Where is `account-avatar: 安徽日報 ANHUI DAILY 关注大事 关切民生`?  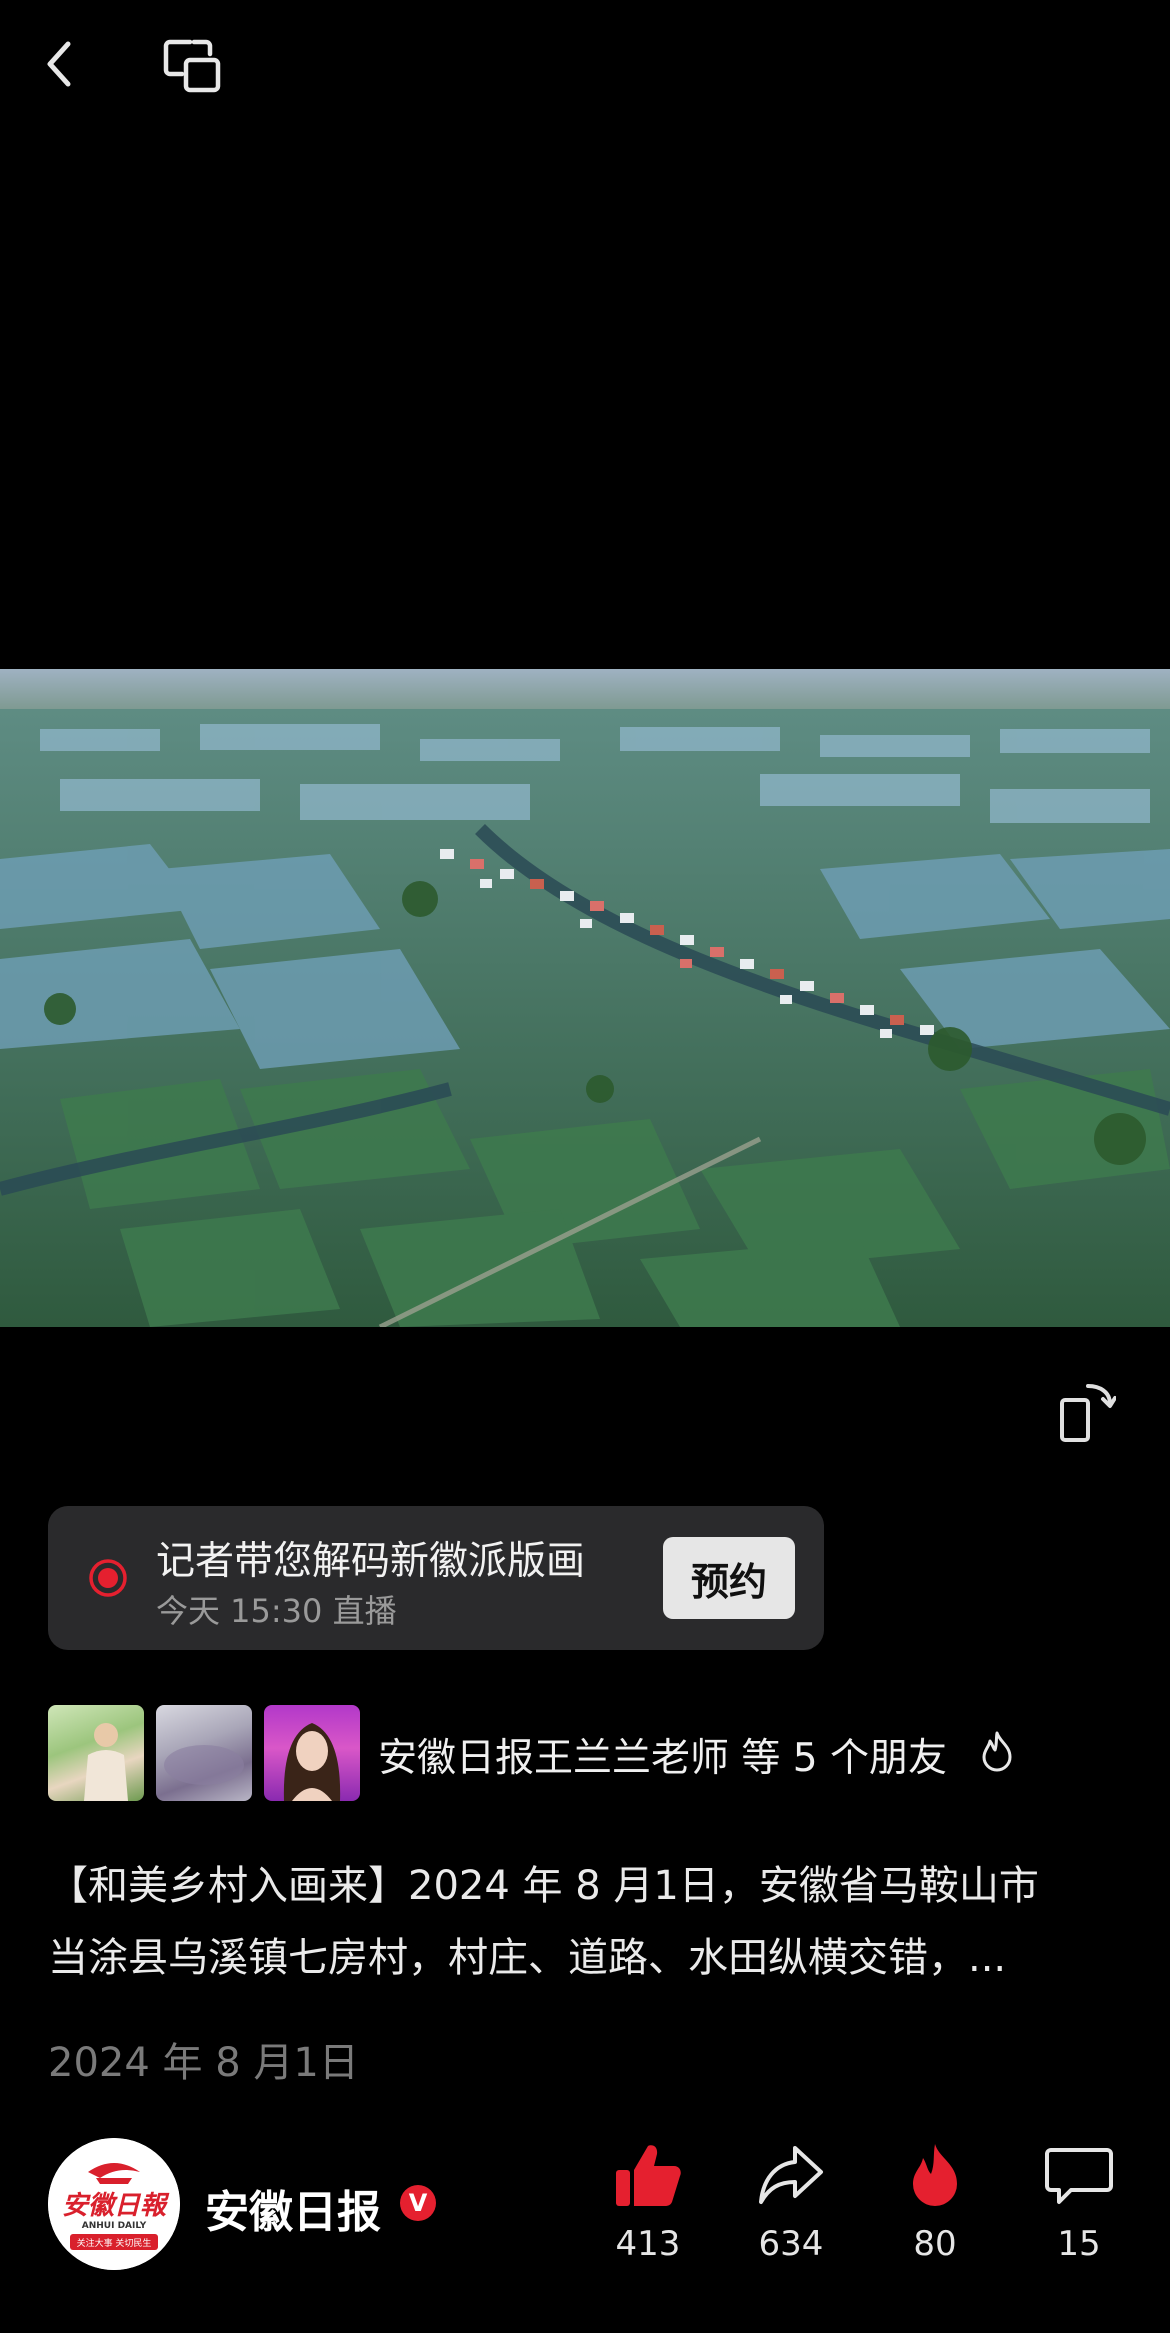 account-avatar: 安徽日報 ANHUI DAILY 关注大事 关切民生 is located at coordinates (114, 2204).